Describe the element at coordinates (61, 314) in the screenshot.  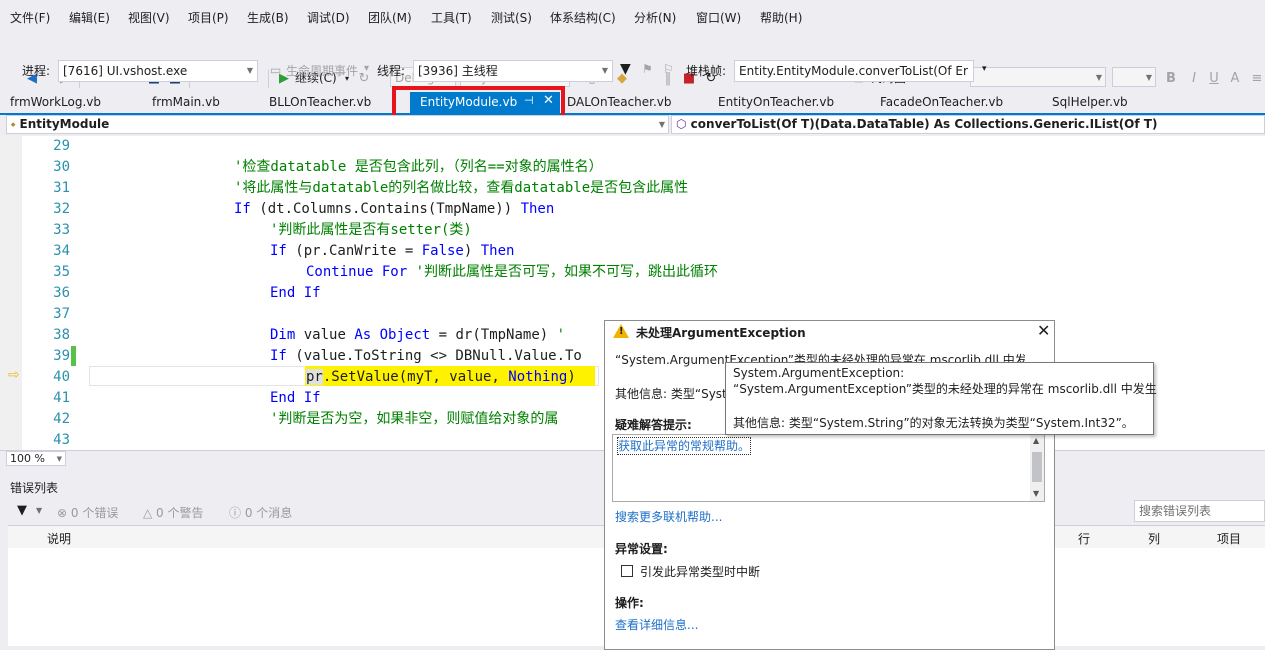
I see `line-number: 37` at that location.